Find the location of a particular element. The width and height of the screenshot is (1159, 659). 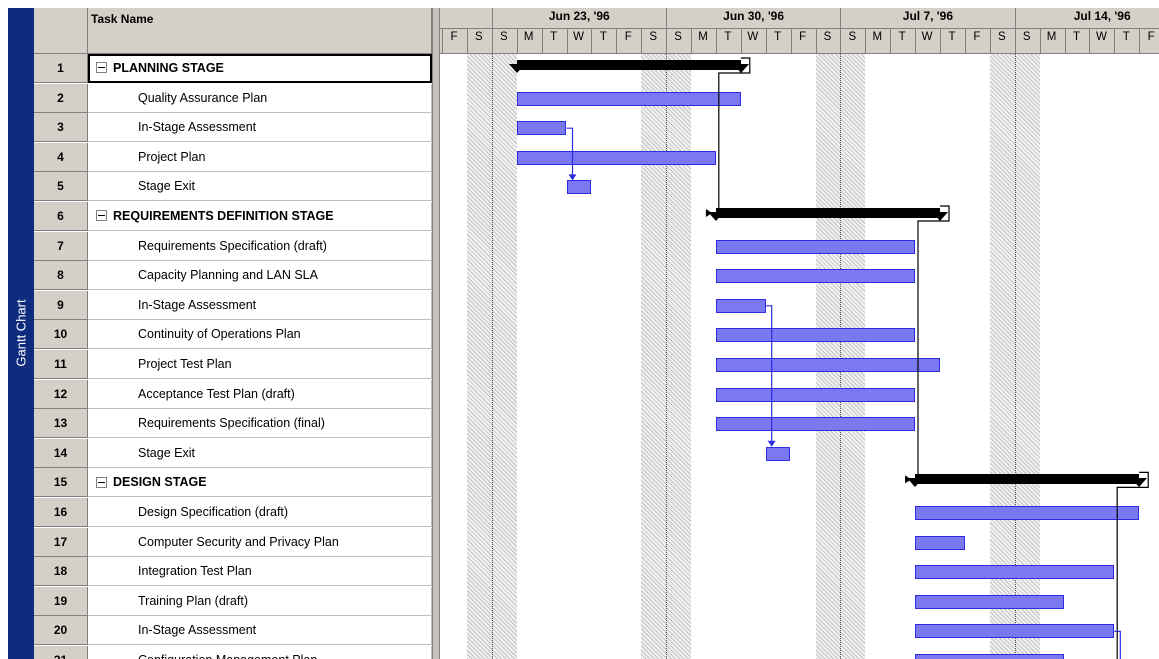

row-id-cell: 15 is located at coordinates (61, 483).